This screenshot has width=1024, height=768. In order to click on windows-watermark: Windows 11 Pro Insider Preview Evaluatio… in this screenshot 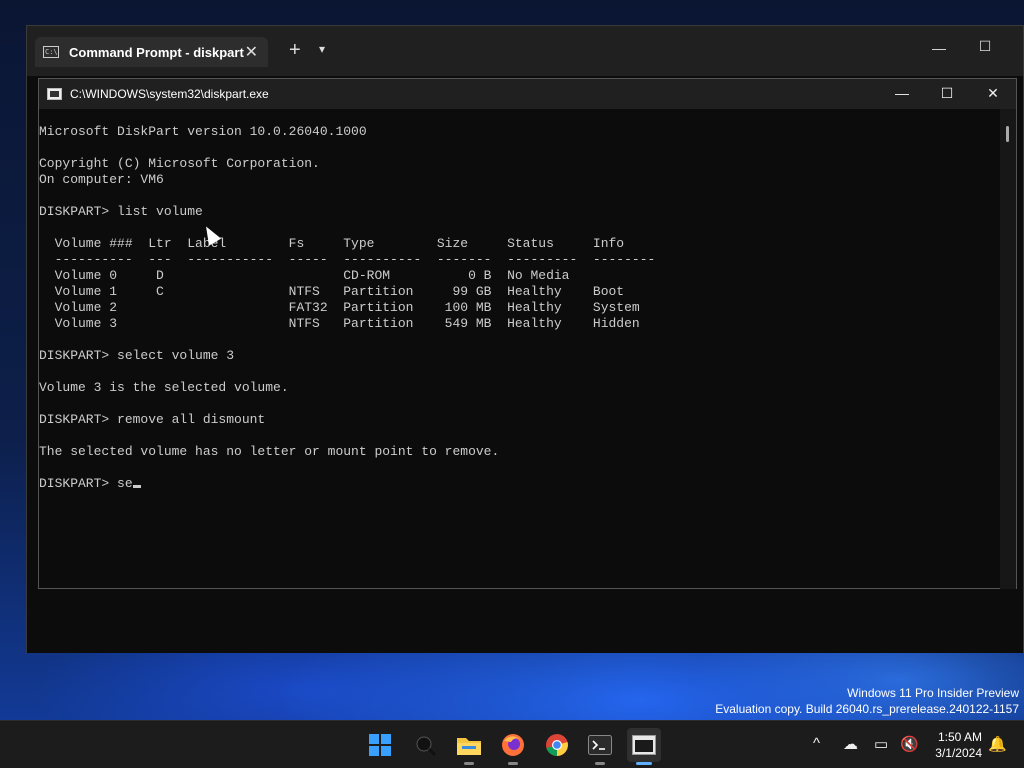, I will do `click(867, 701)`.